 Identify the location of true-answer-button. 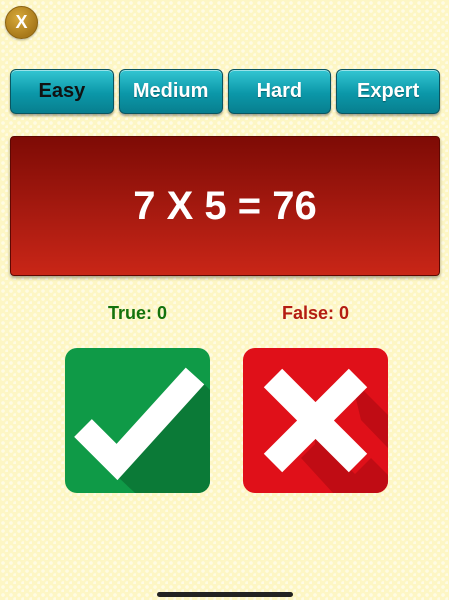
(137, 420).